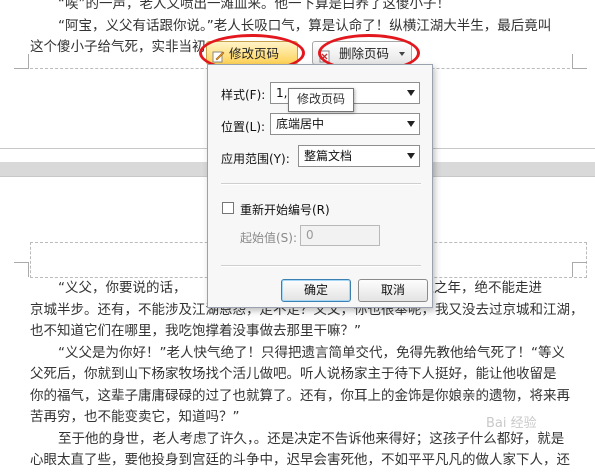  I want to click on start-value-label: 起始值(S):, so click(269, 238).